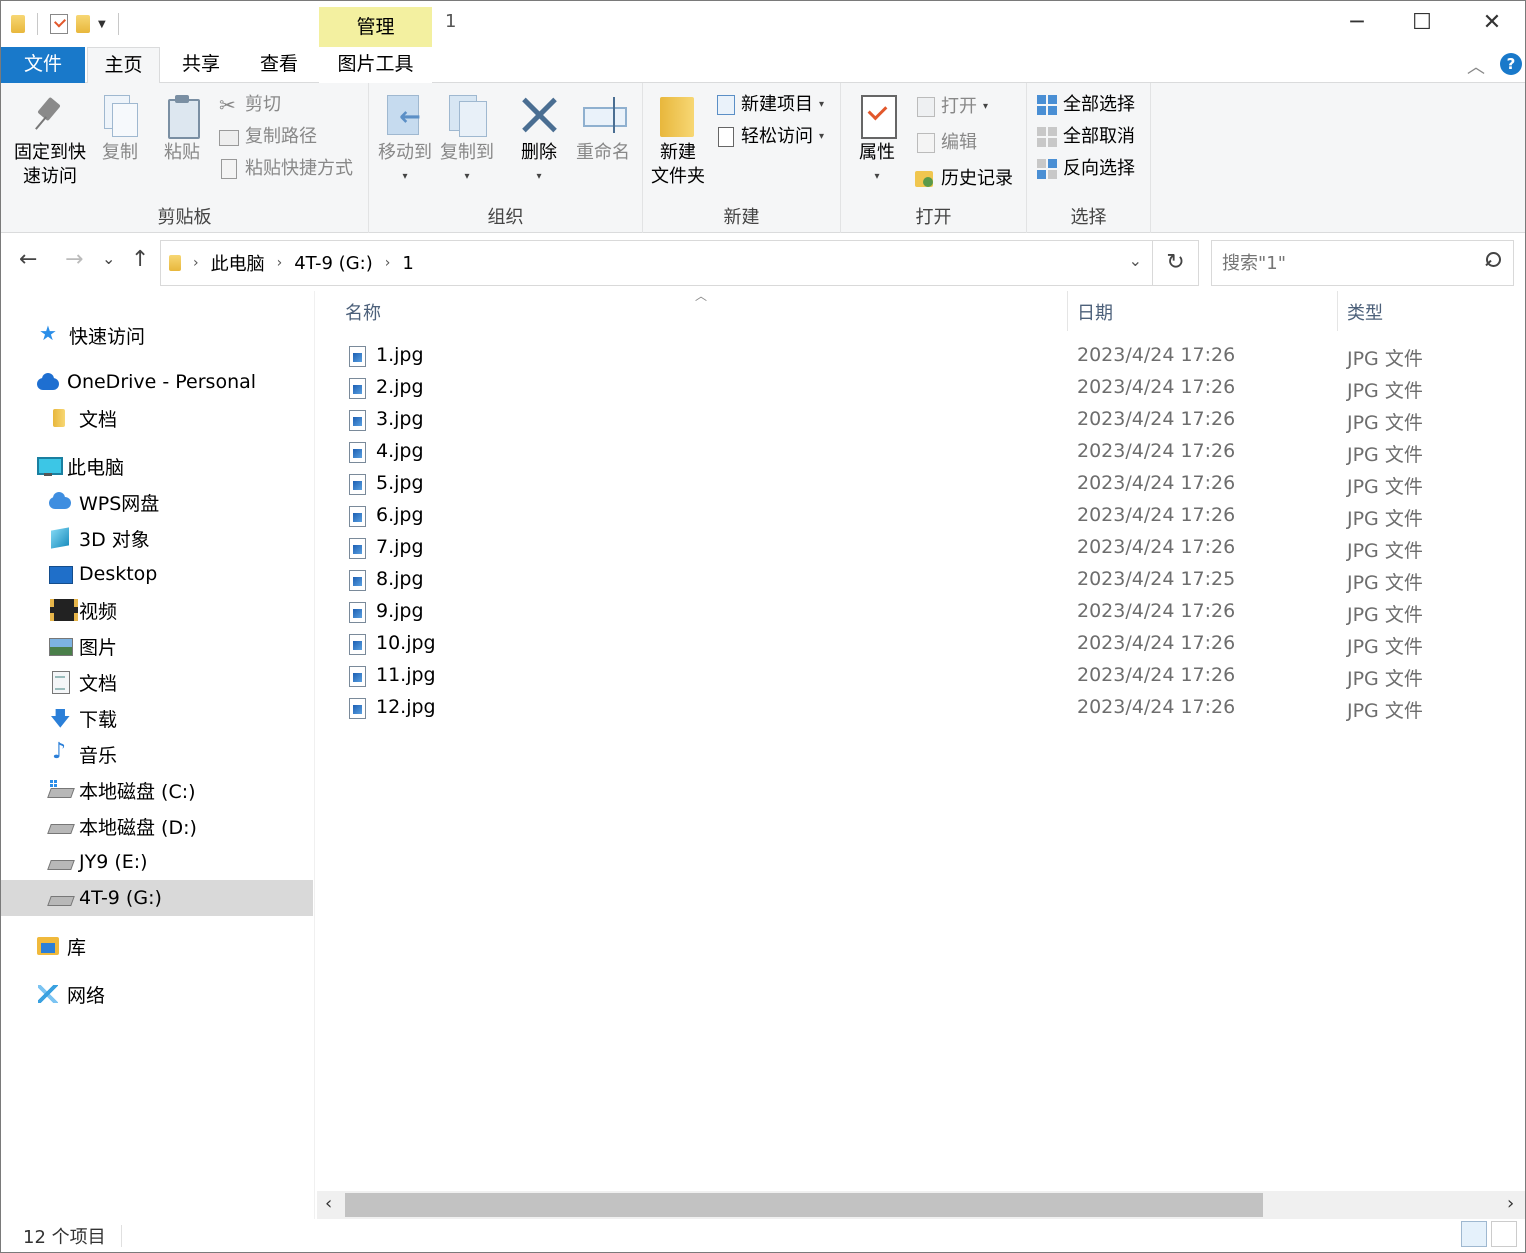 The image size is (1526, 1253). I want to click on large-icons-view-button, so click(1504, 1234).